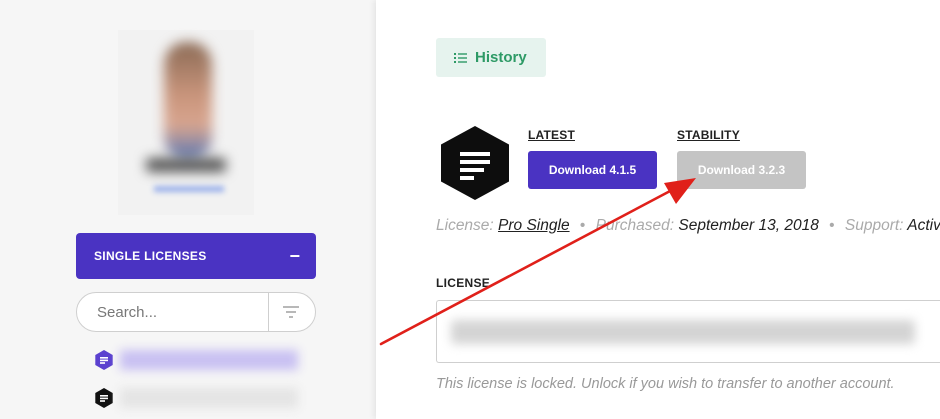 The width and height of the screenshot is (940, 419). Describe the element at coordinates (635, 225) in the screenshot. I see `purchased-label: Purchased:` at that location.